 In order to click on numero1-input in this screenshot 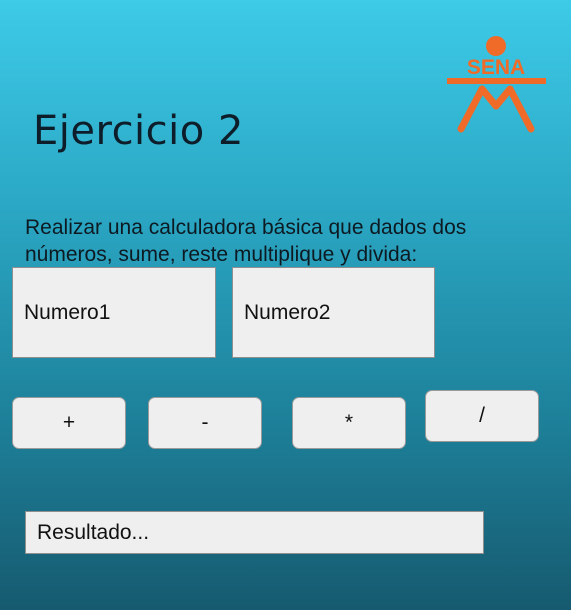, I will do `click(114, 312)`.